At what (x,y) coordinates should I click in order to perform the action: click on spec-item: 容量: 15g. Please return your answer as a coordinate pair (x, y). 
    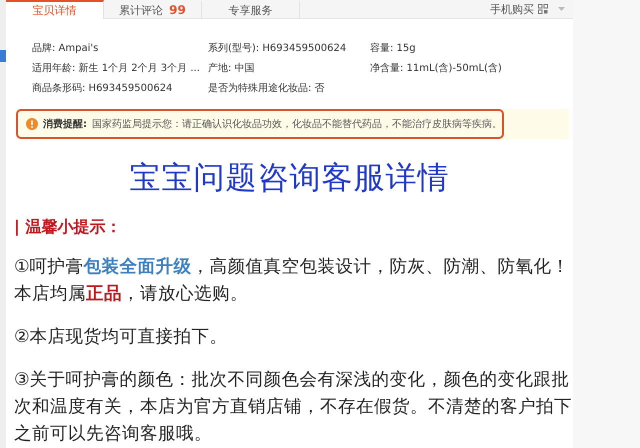
    Looking at the image, I should click on (393, 48).